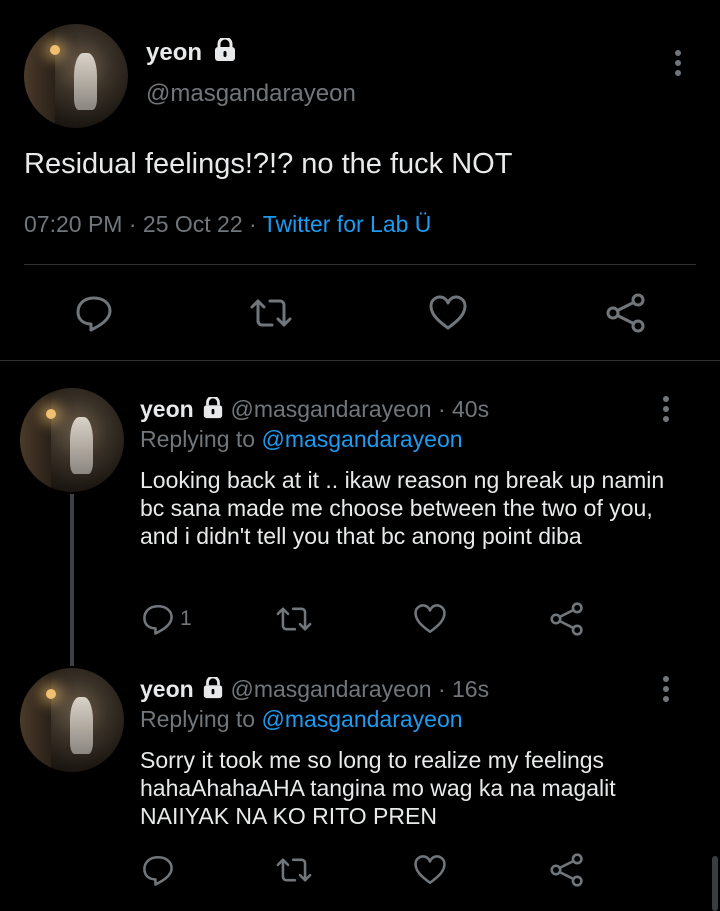  I want to click on display-name-row: yeon, so click(191, 52).